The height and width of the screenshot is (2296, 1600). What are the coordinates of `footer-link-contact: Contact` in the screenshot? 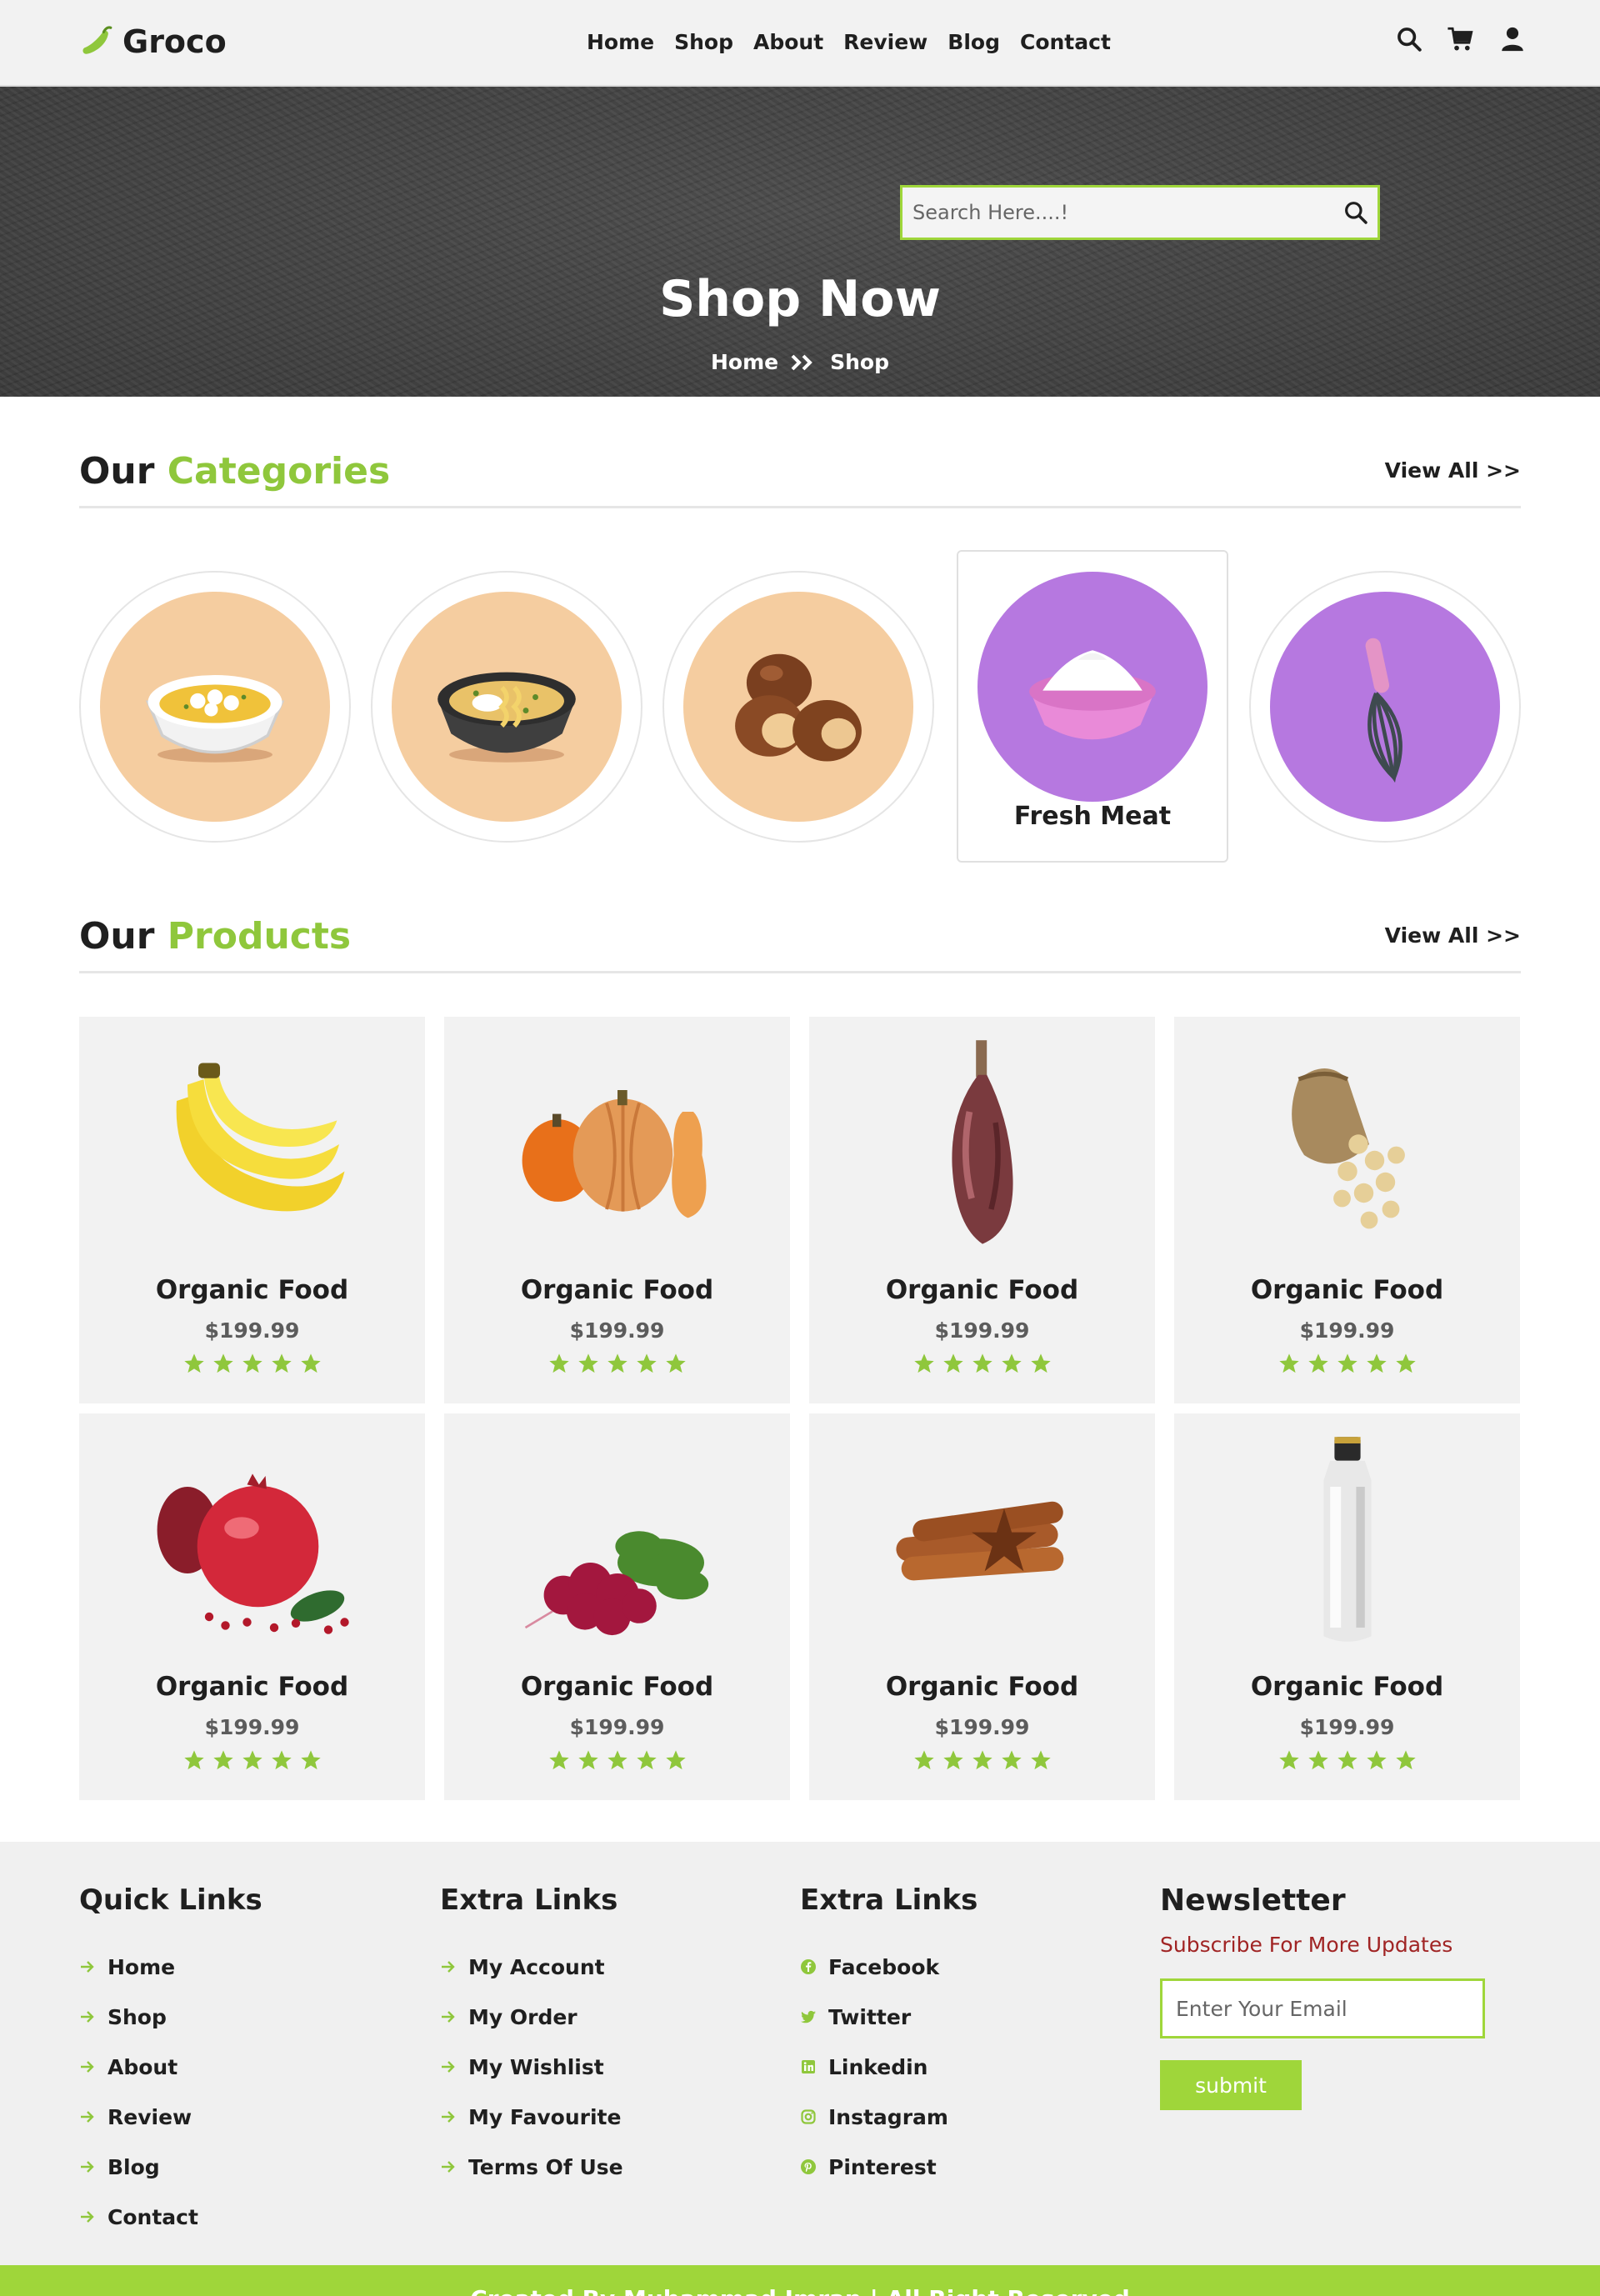 It's located at (170, 2217).